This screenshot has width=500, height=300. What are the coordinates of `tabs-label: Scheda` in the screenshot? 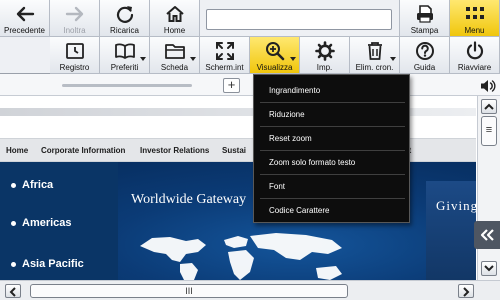 It's located at (174, 67).